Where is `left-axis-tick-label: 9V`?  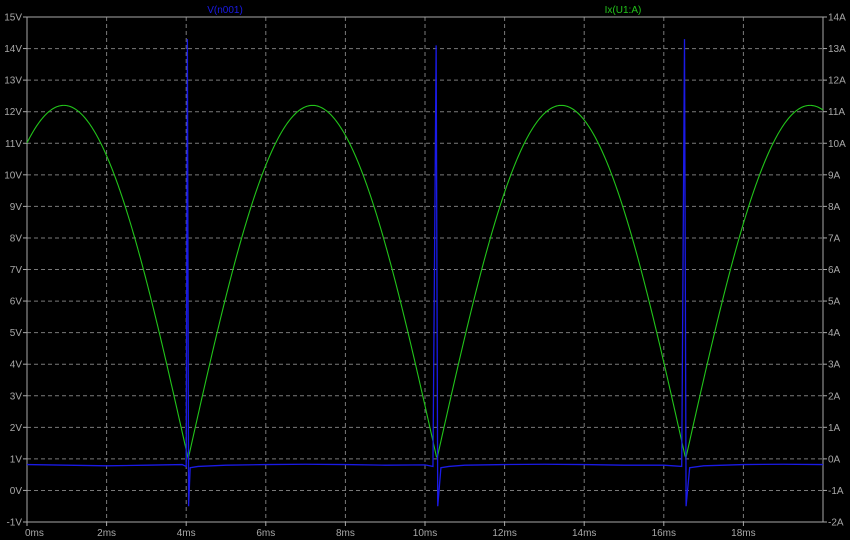
left-axis-tick-label: 9V is located at coordinates (16, 207).